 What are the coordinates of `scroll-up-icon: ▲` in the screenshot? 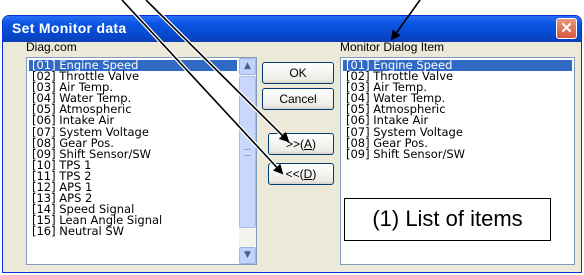 It's located at (247, 66).